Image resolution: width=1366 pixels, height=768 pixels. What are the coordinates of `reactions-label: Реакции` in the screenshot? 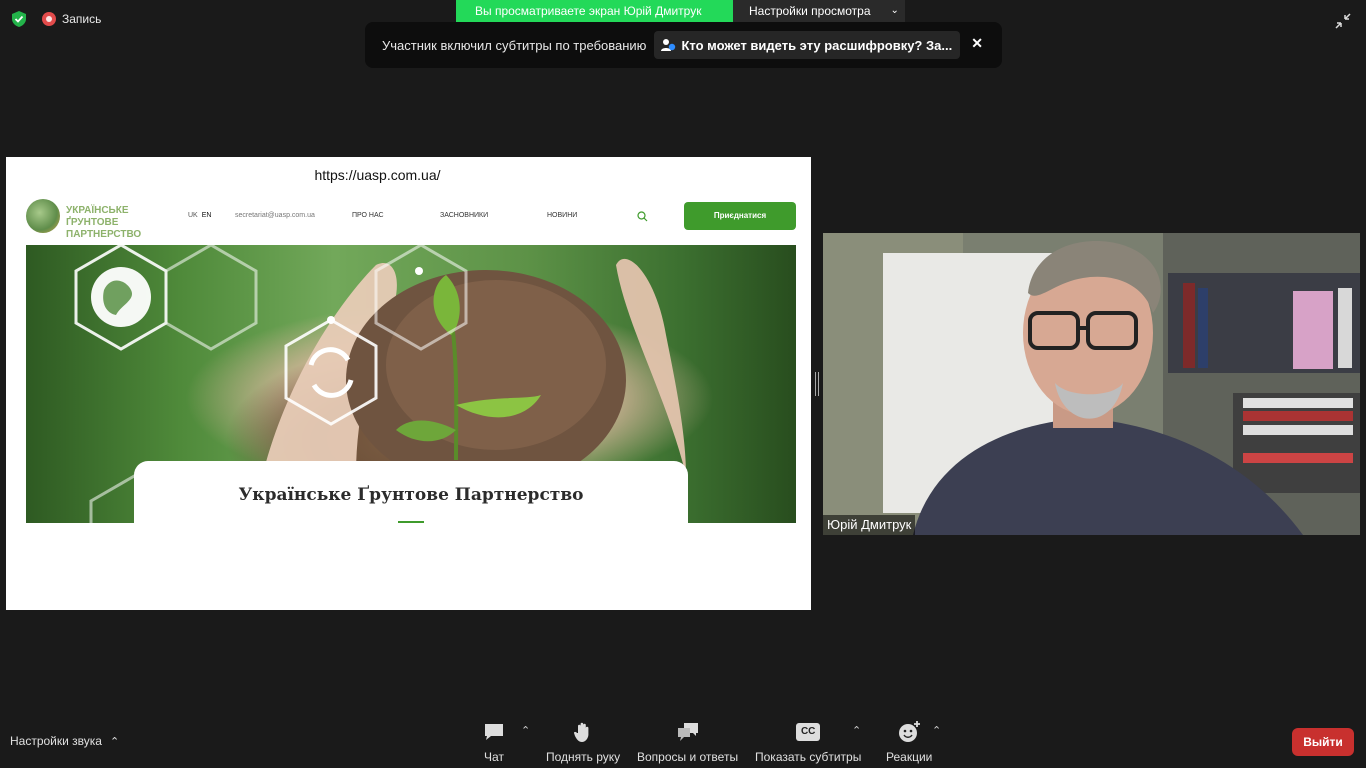 It's located at (909, 757).